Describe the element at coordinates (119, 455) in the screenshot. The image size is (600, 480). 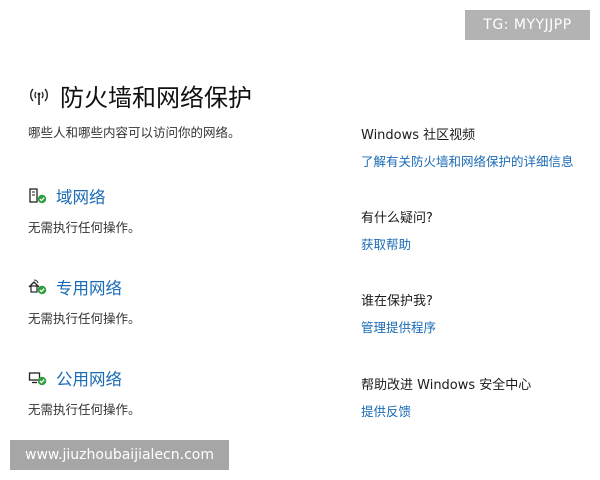
I see `watermark-bottom: www.jiuzhoubaijialecn.com` at that location.